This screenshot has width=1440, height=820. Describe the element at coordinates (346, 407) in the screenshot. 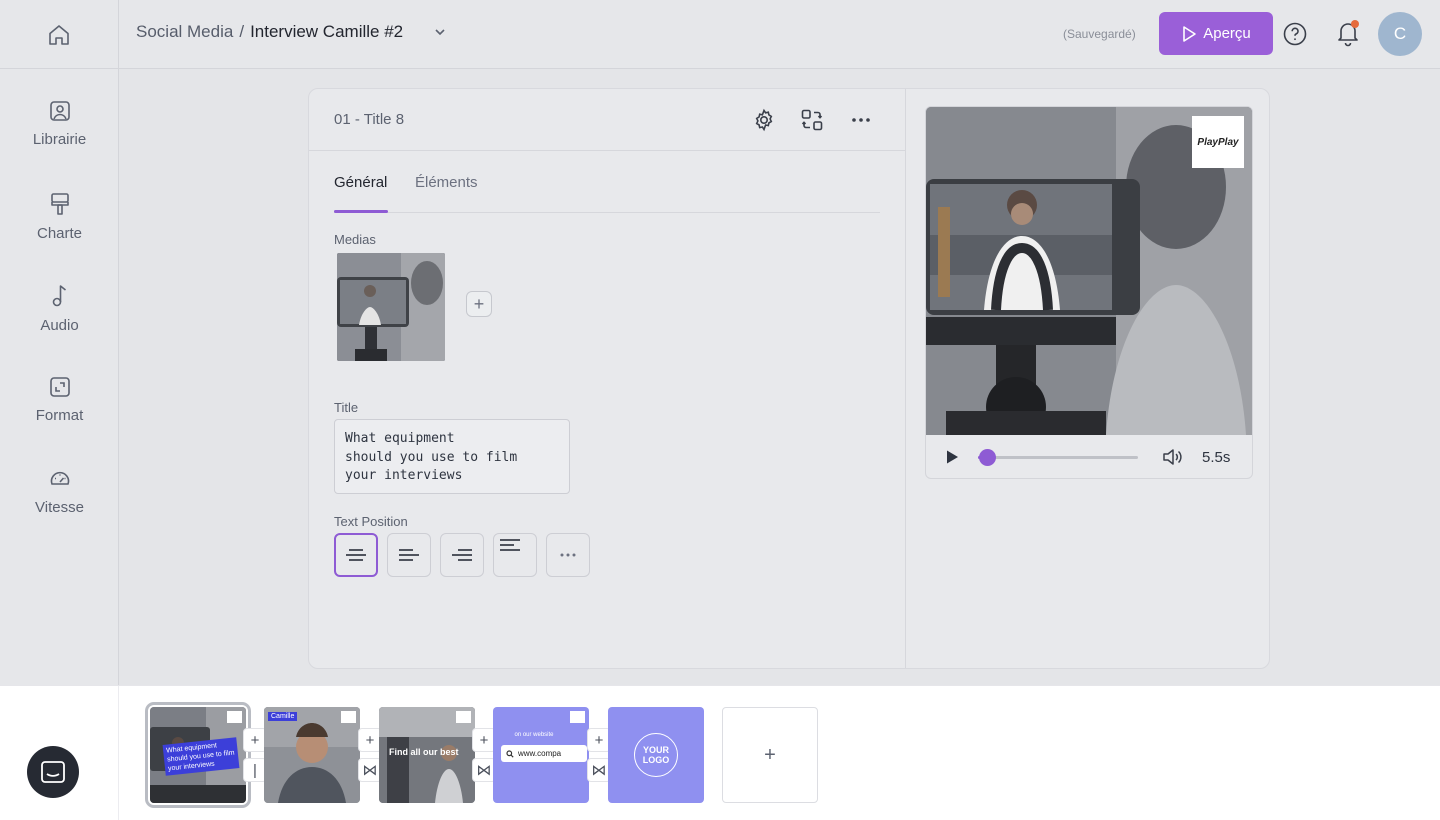

I see `title-label: Title` at that location.